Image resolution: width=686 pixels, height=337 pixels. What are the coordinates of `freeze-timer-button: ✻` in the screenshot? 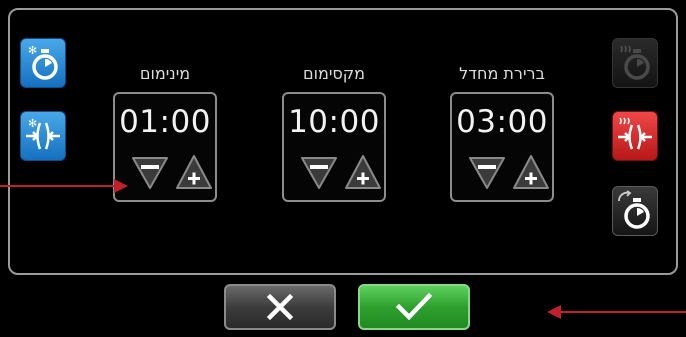 It's located at (43, 63).